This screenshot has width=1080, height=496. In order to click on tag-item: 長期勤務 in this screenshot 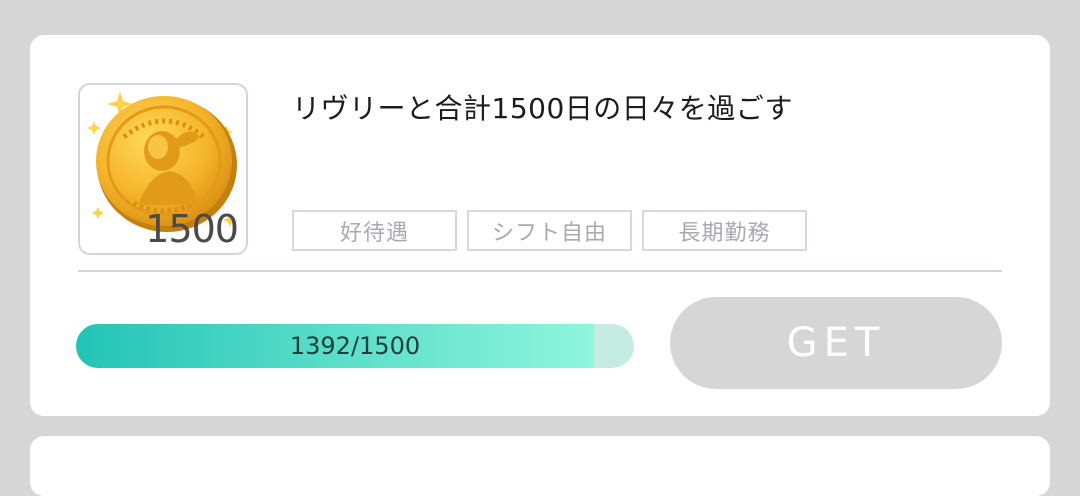, I will do `click(724, 230)`.